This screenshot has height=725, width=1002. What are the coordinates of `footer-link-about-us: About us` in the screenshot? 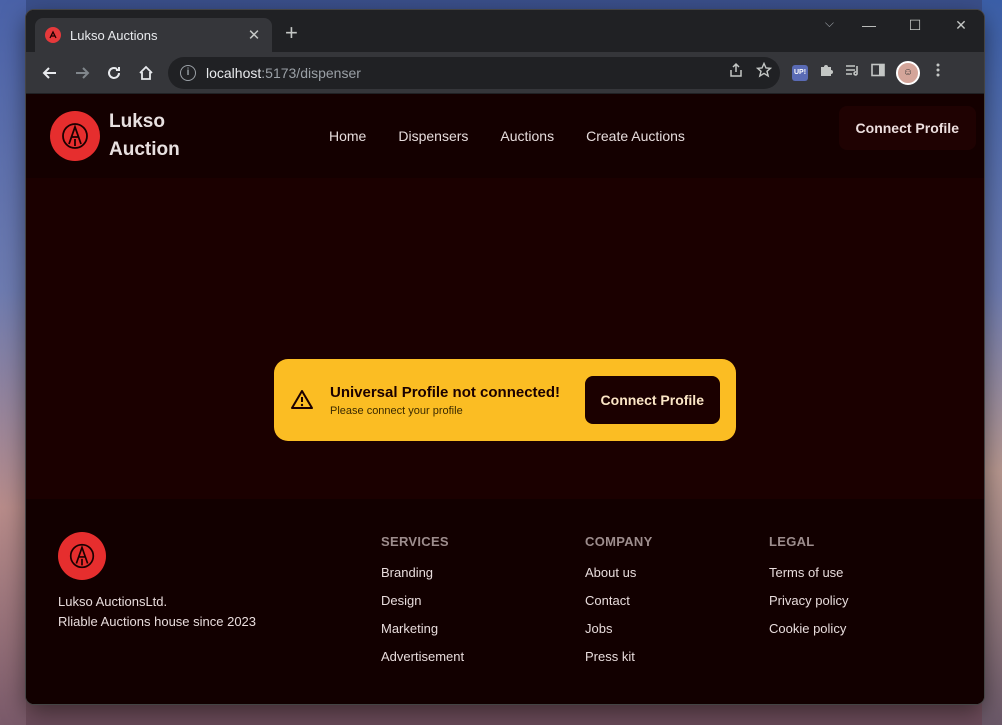 It's located at (619, 573).